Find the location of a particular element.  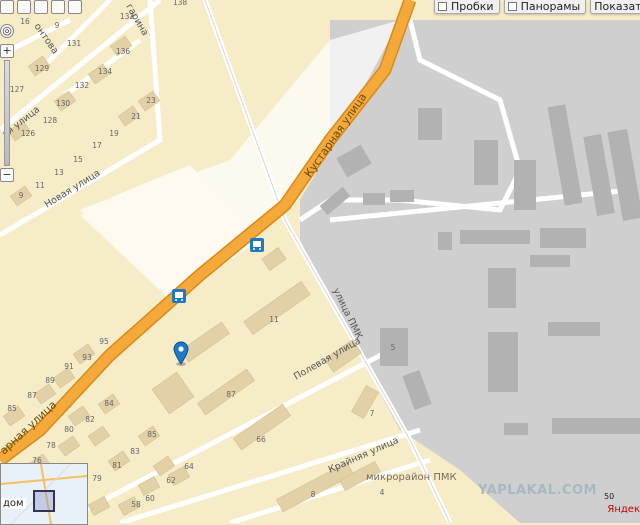

zoom-in-button: + is located at coordinates (7, 51).